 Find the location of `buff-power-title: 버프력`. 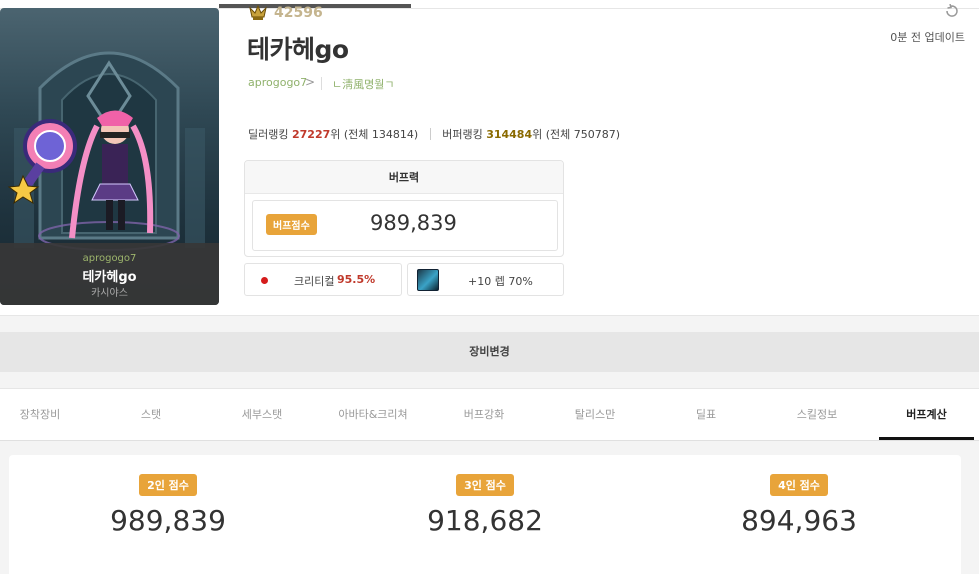

buff-power-title: 버프력 is located at coordinates (404, 177).